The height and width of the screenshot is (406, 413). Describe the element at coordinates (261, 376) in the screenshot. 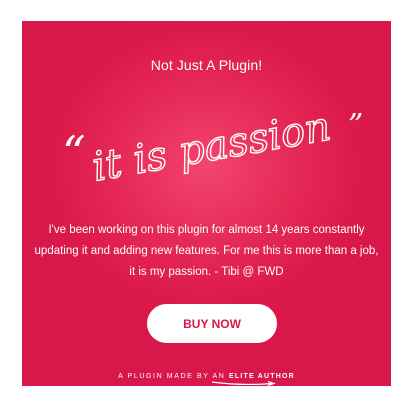

I see `elite-author-label: ELITE AUTHOR` at that location.